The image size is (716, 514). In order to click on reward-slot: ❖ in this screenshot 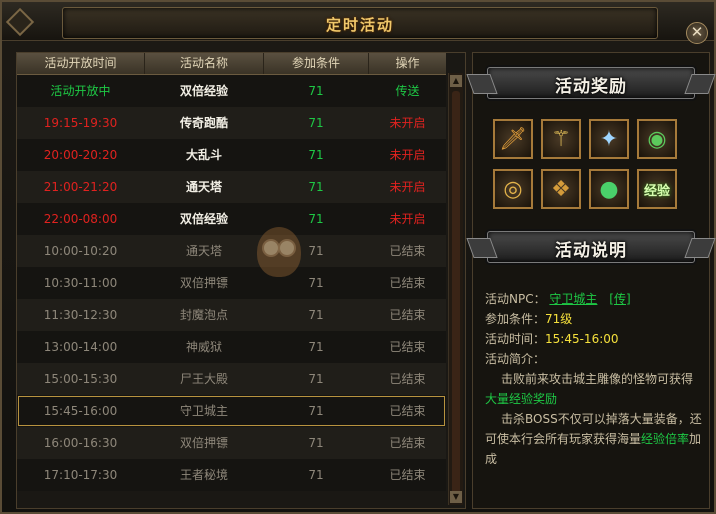, I will do `click(561, 189)`.